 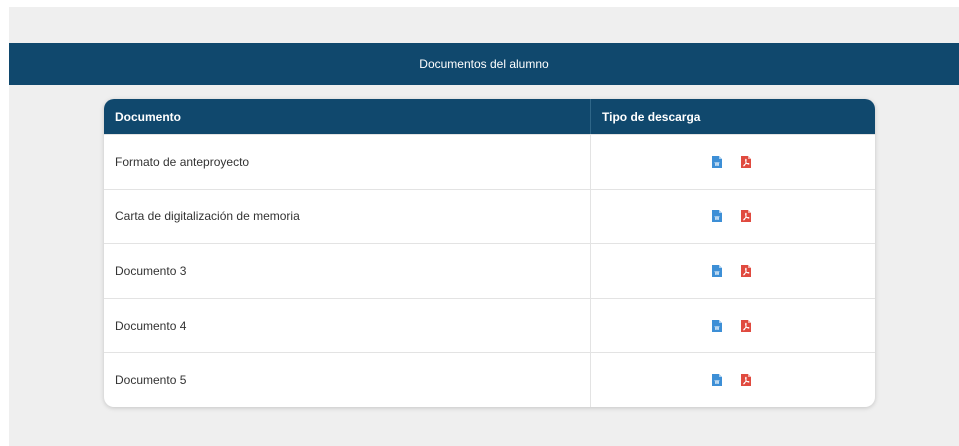 What do you see at coordinates (489, 270) in the screenshot?
I see `table-row: Documento 3 W` at bounding box center [489, 270].